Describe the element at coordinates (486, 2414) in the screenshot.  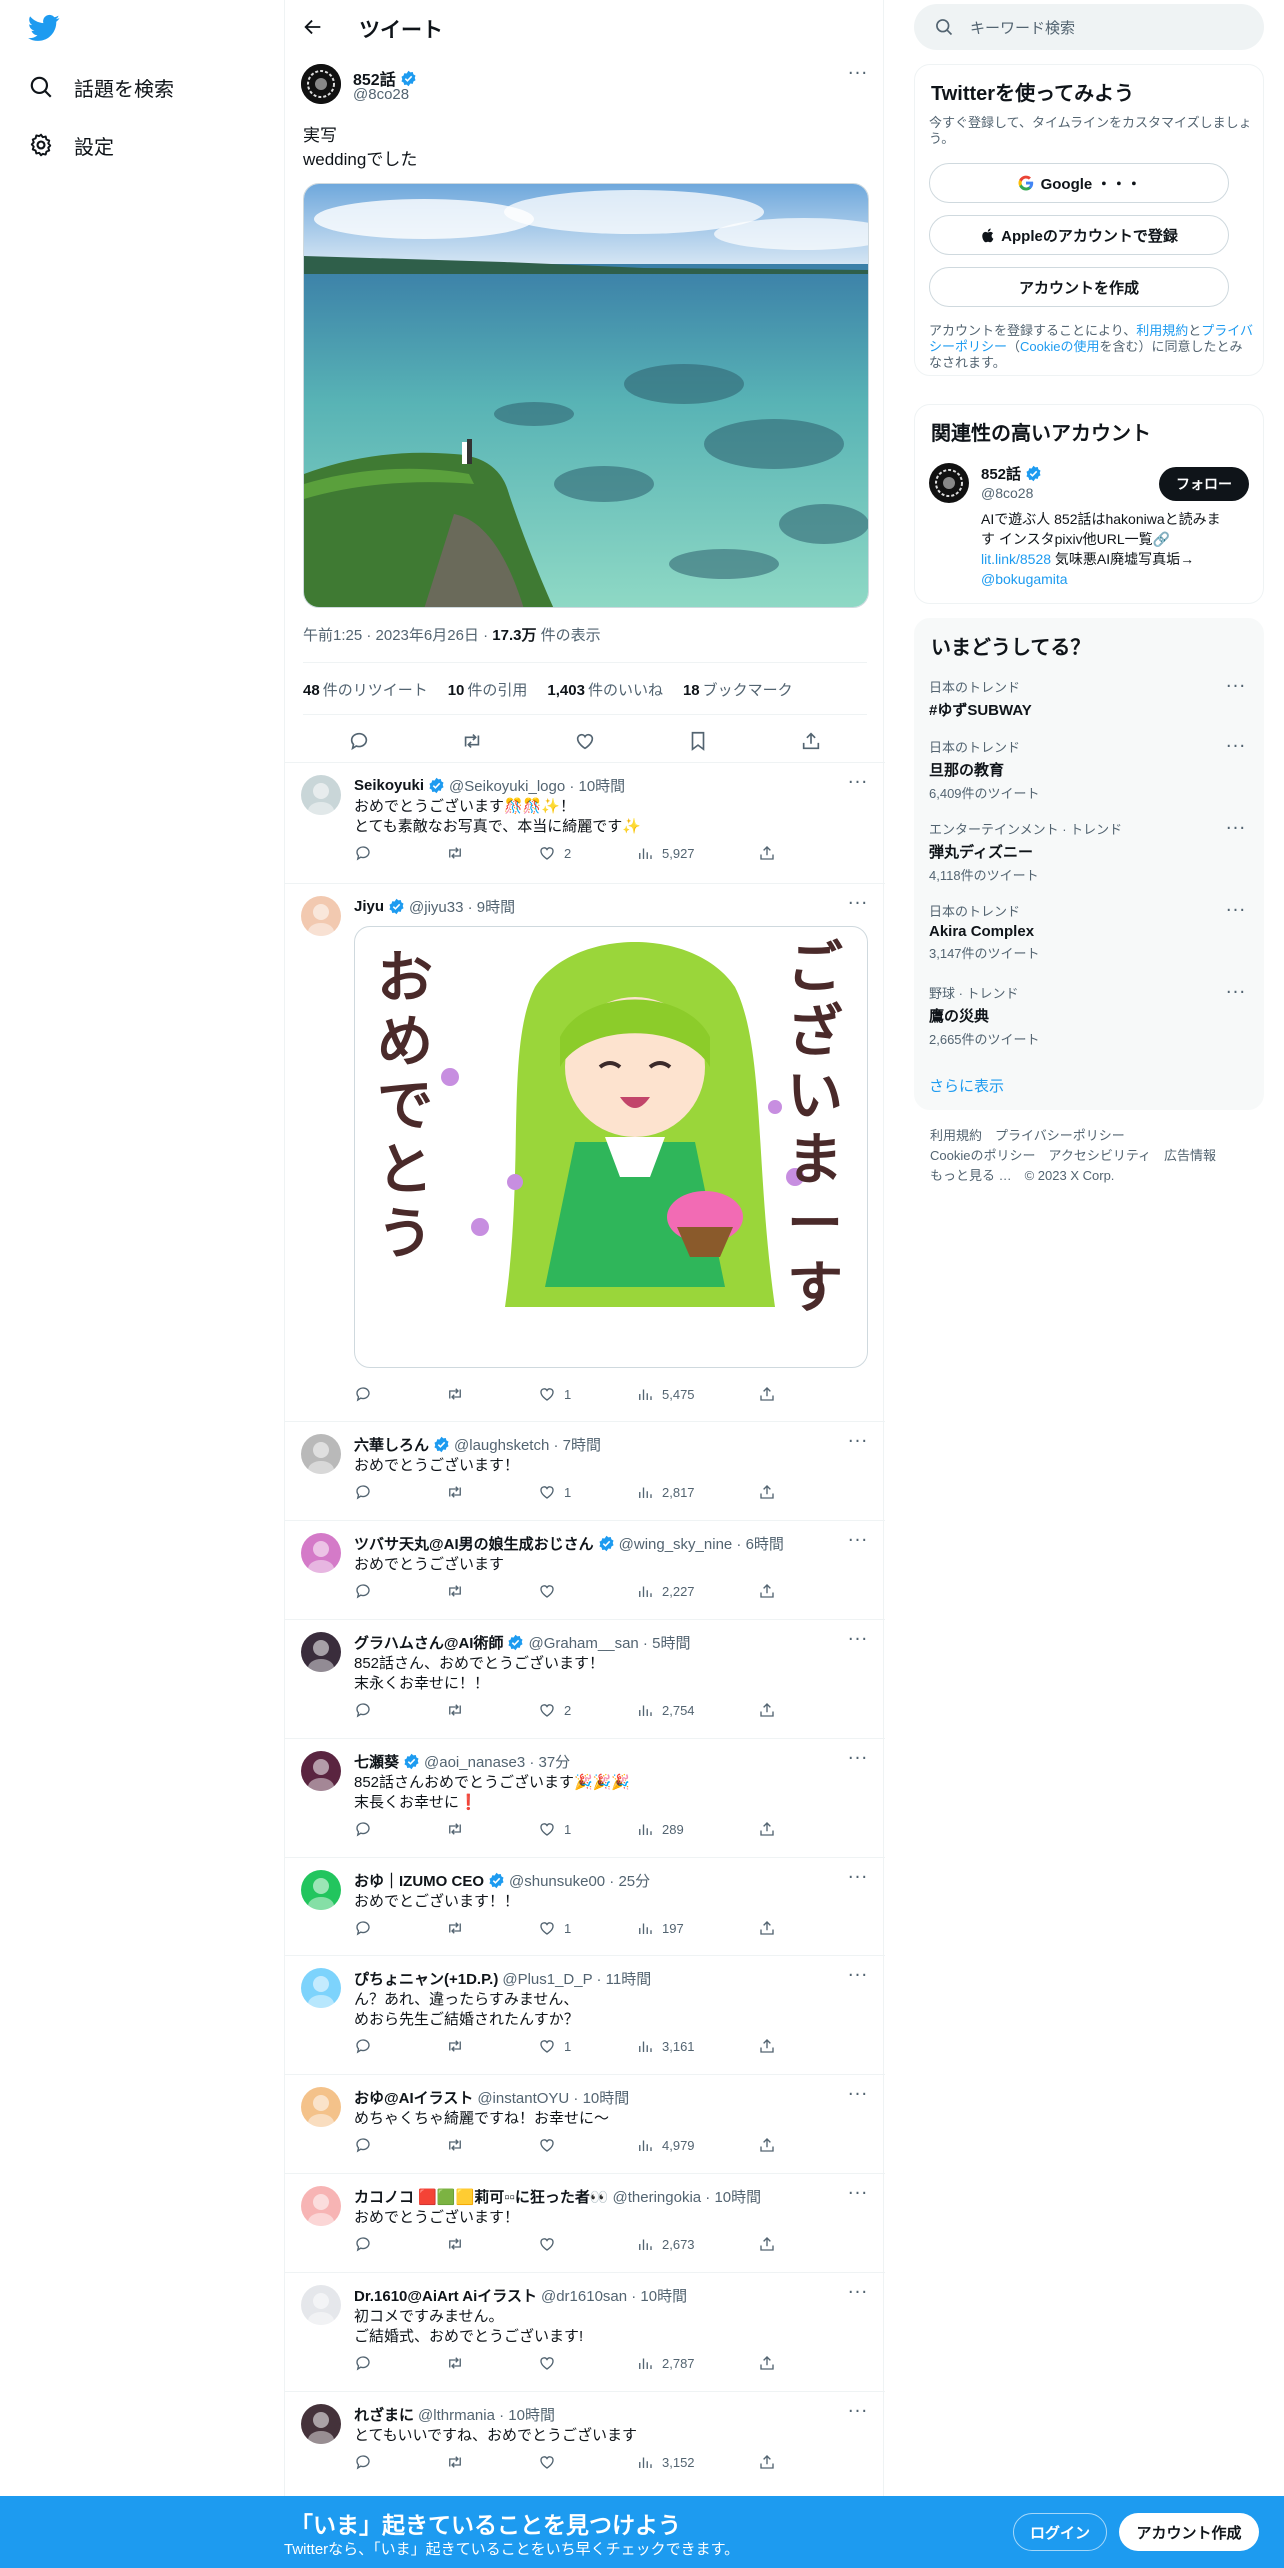
I see `reply-author-handle: @lthrmania · 10時間` at that location.